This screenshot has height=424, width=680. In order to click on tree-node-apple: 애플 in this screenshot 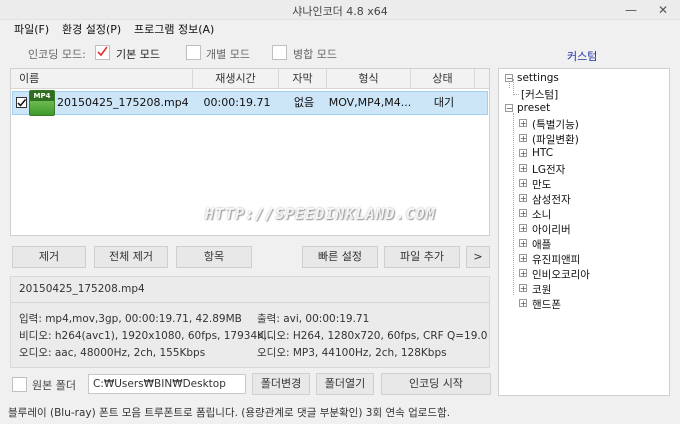, I will do `click(541, 244)`.